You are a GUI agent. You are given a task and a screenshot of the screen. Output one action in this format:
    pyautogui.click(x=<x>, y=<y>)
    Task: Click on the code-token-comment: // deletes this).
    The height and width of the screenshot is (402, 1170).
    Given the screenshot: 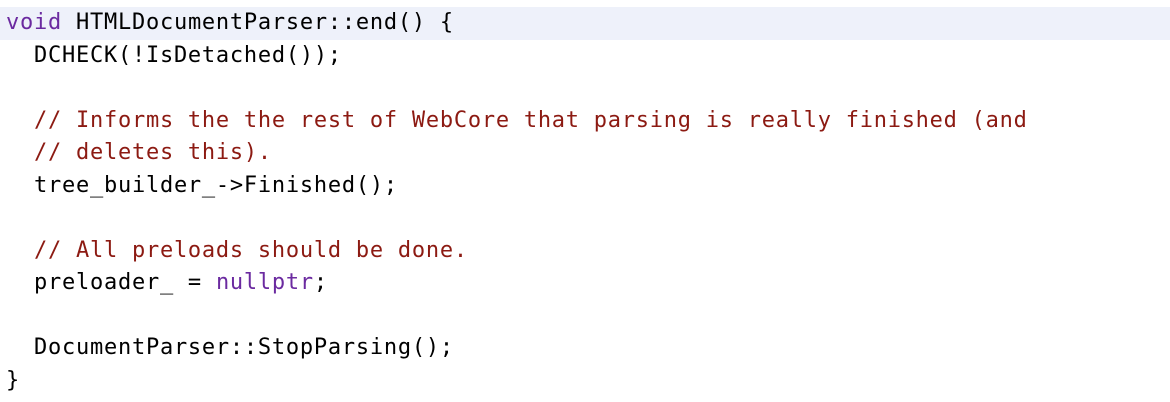 What is the action you would take?
    pyautogui.click(x=139, y=152)
    